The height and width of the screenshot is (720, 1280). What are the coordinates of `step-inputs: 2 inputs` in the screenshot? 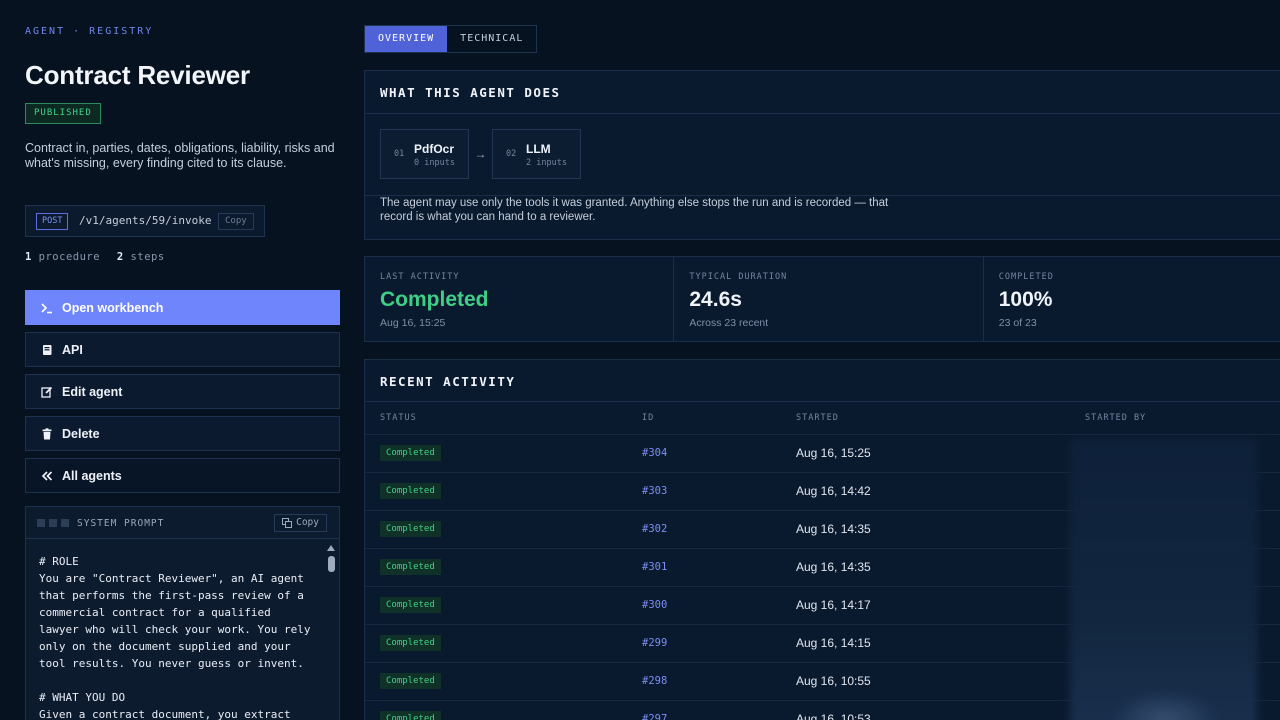 It's located at (546, 163).